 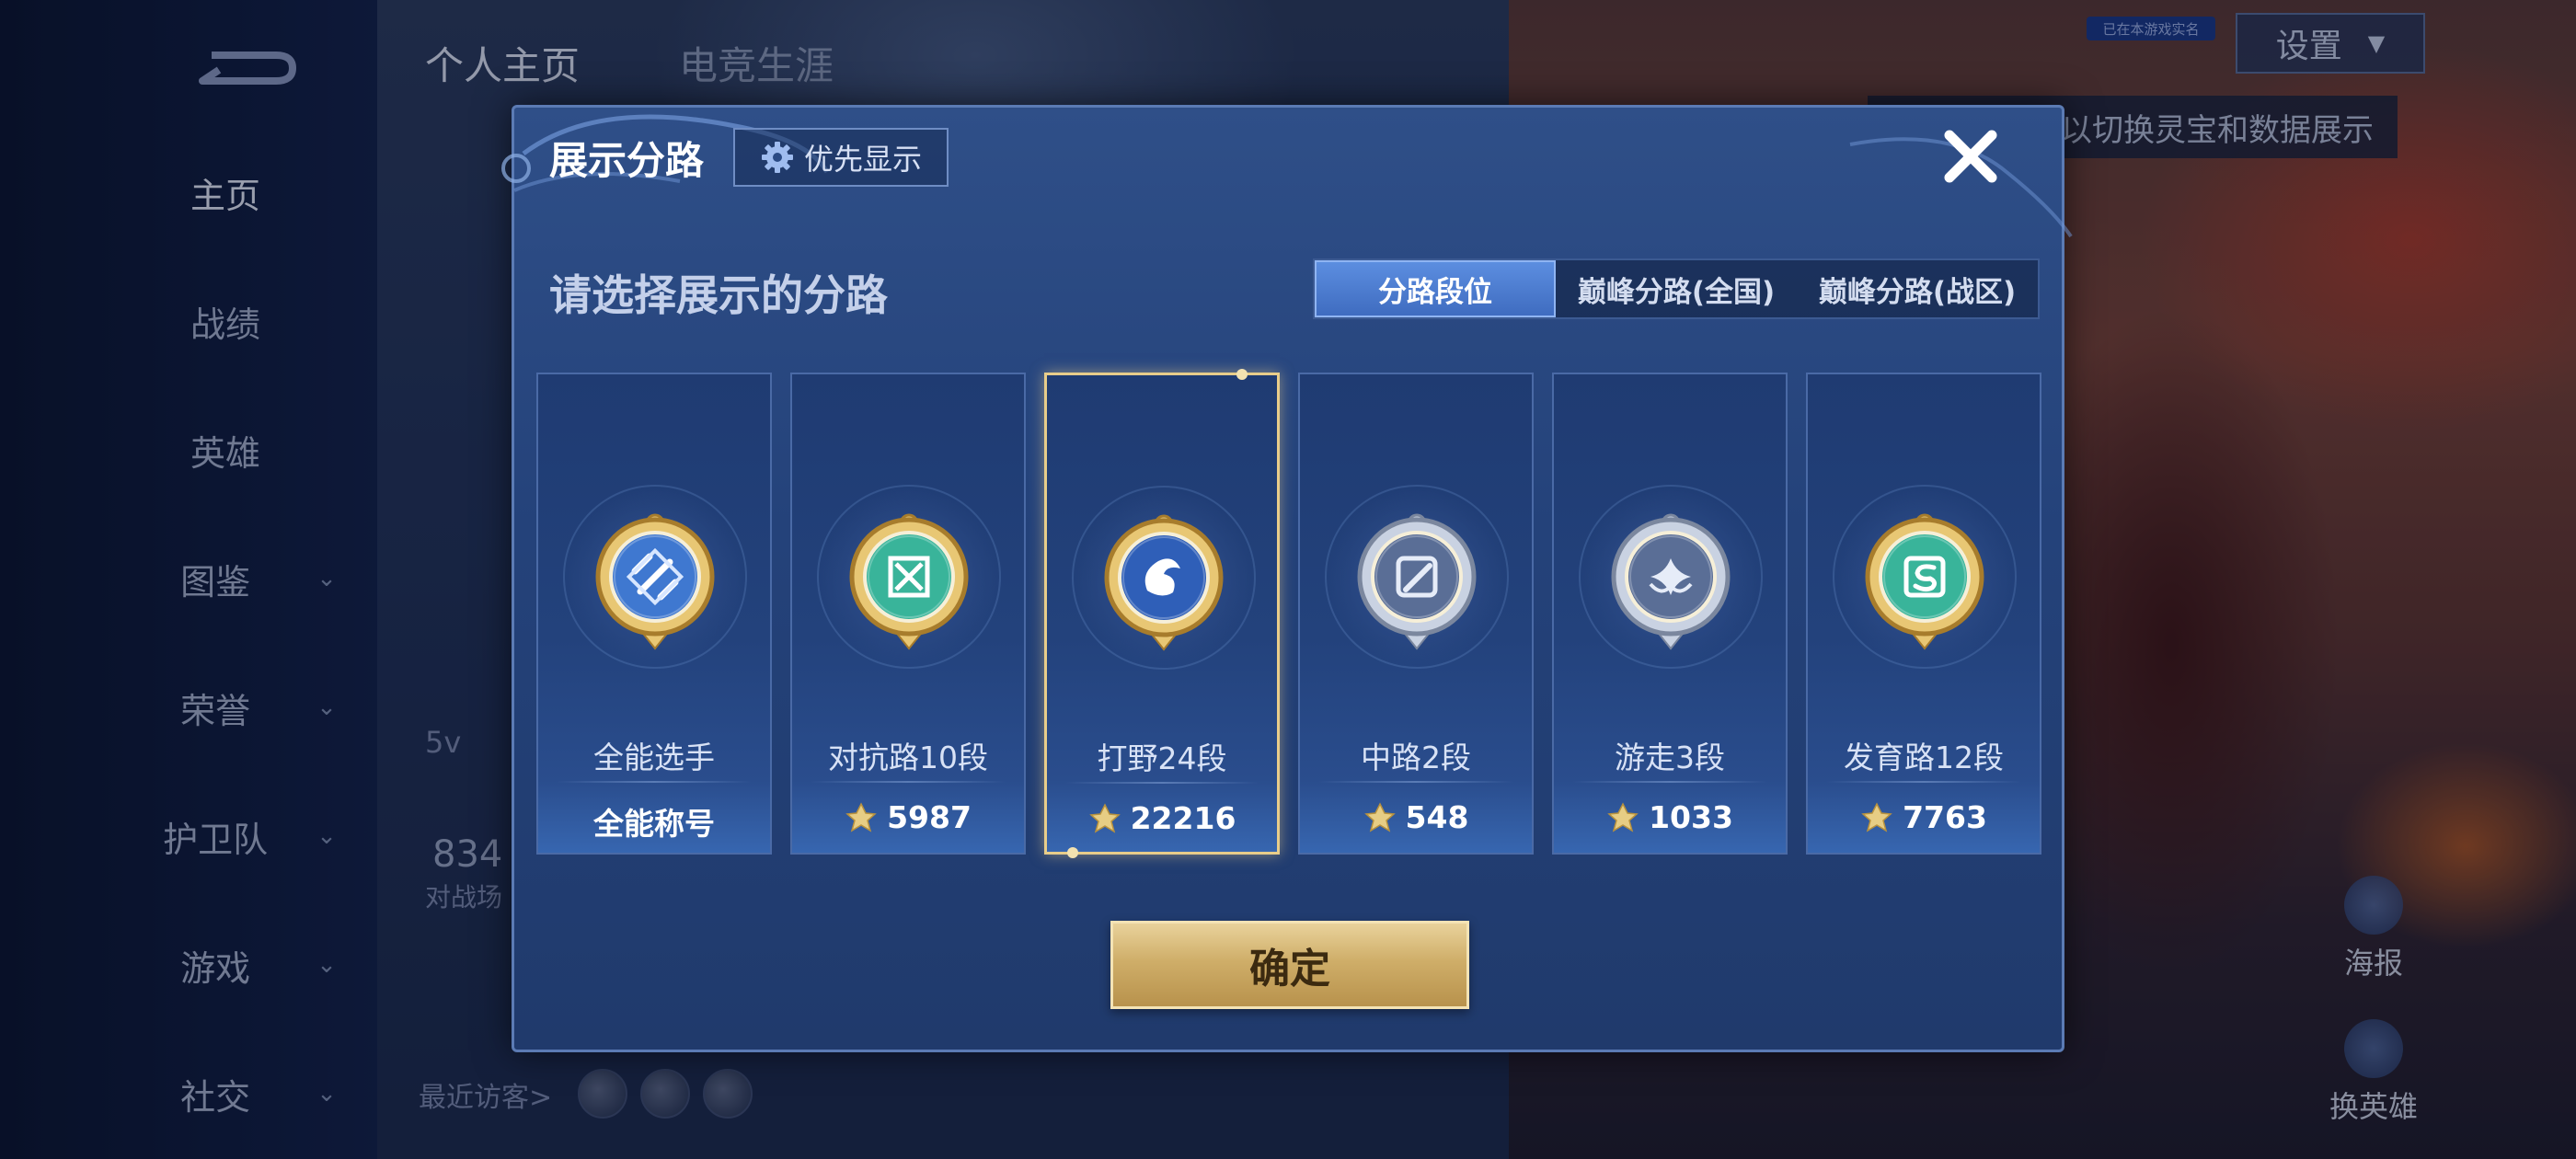 I want to click on lane-card-value: 全能称号, so click(x=654, y=824).